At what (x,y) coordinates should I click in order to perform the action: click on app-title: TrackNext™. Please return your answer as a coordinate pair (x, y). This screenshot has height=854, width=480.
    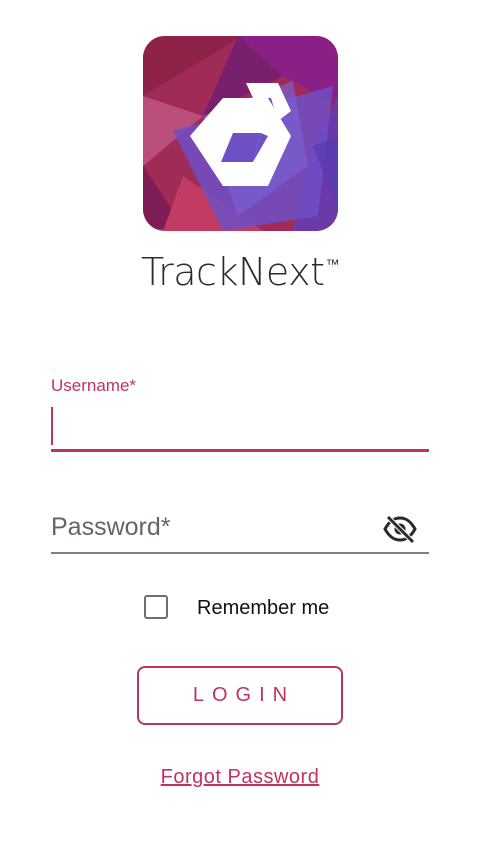
    Looking at the image, I should click on (240, 272).